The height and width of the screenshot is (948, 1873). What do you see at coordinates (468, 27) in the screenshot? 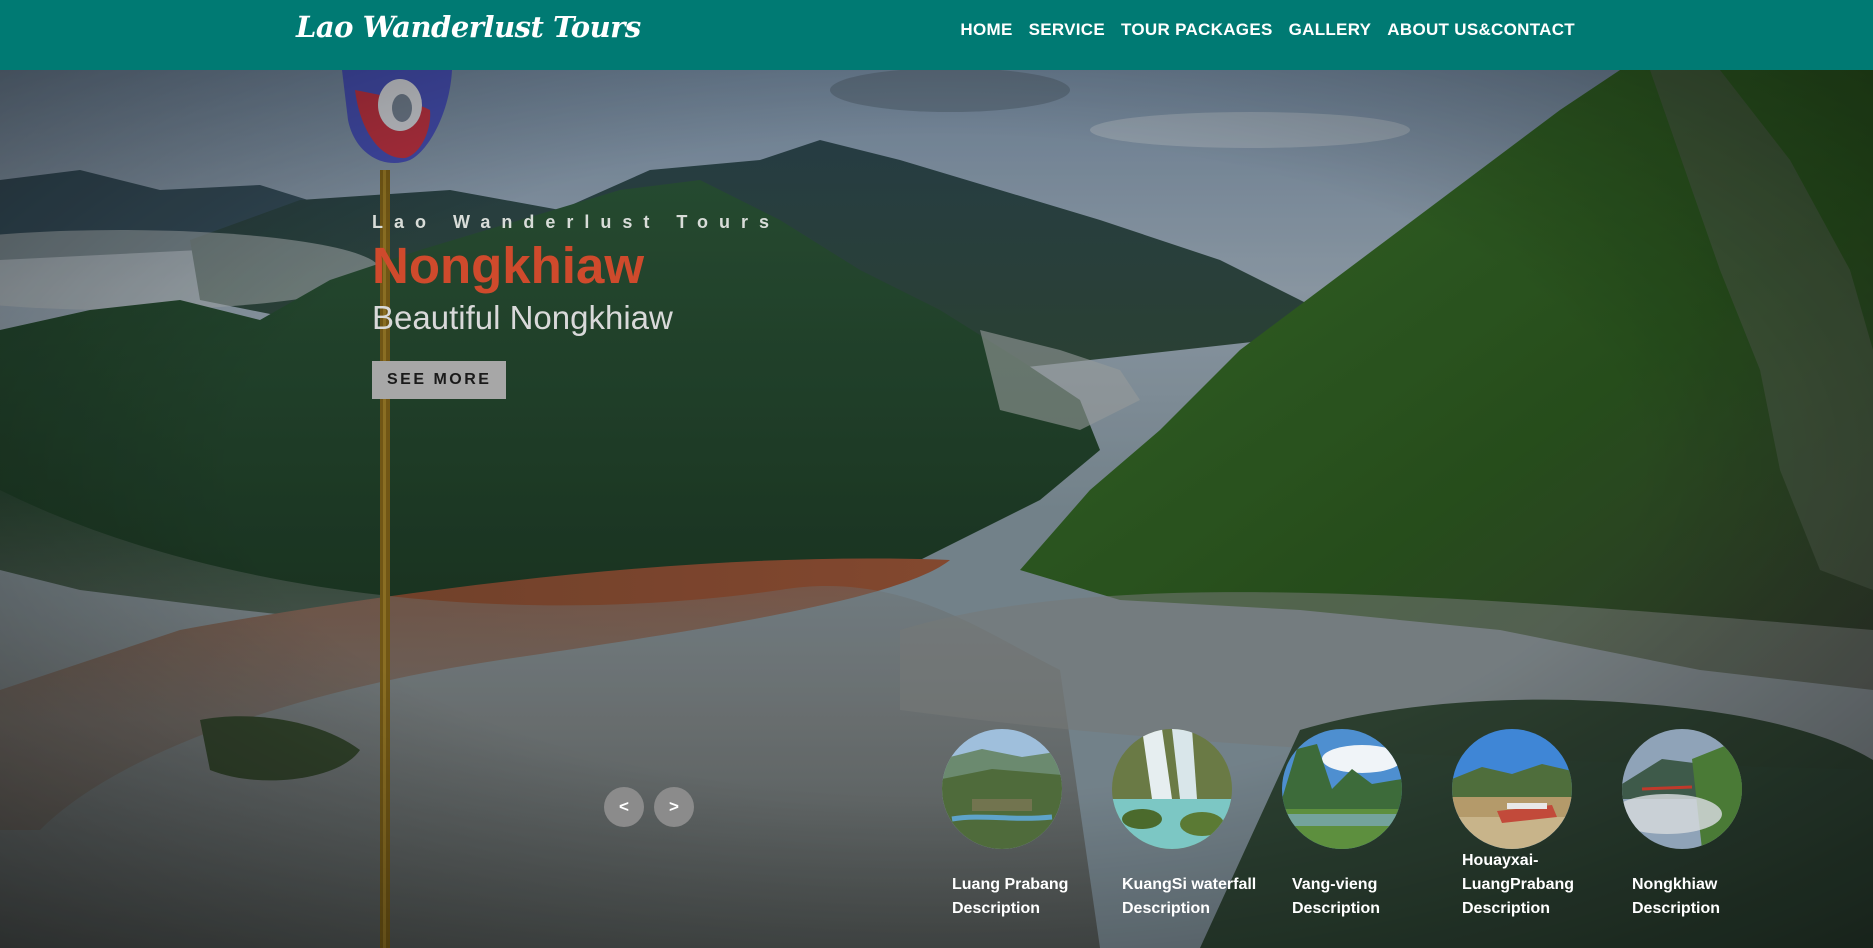
I see `brand-logo: Lao Wanderlust Tours` at bounding box center [468, 27].